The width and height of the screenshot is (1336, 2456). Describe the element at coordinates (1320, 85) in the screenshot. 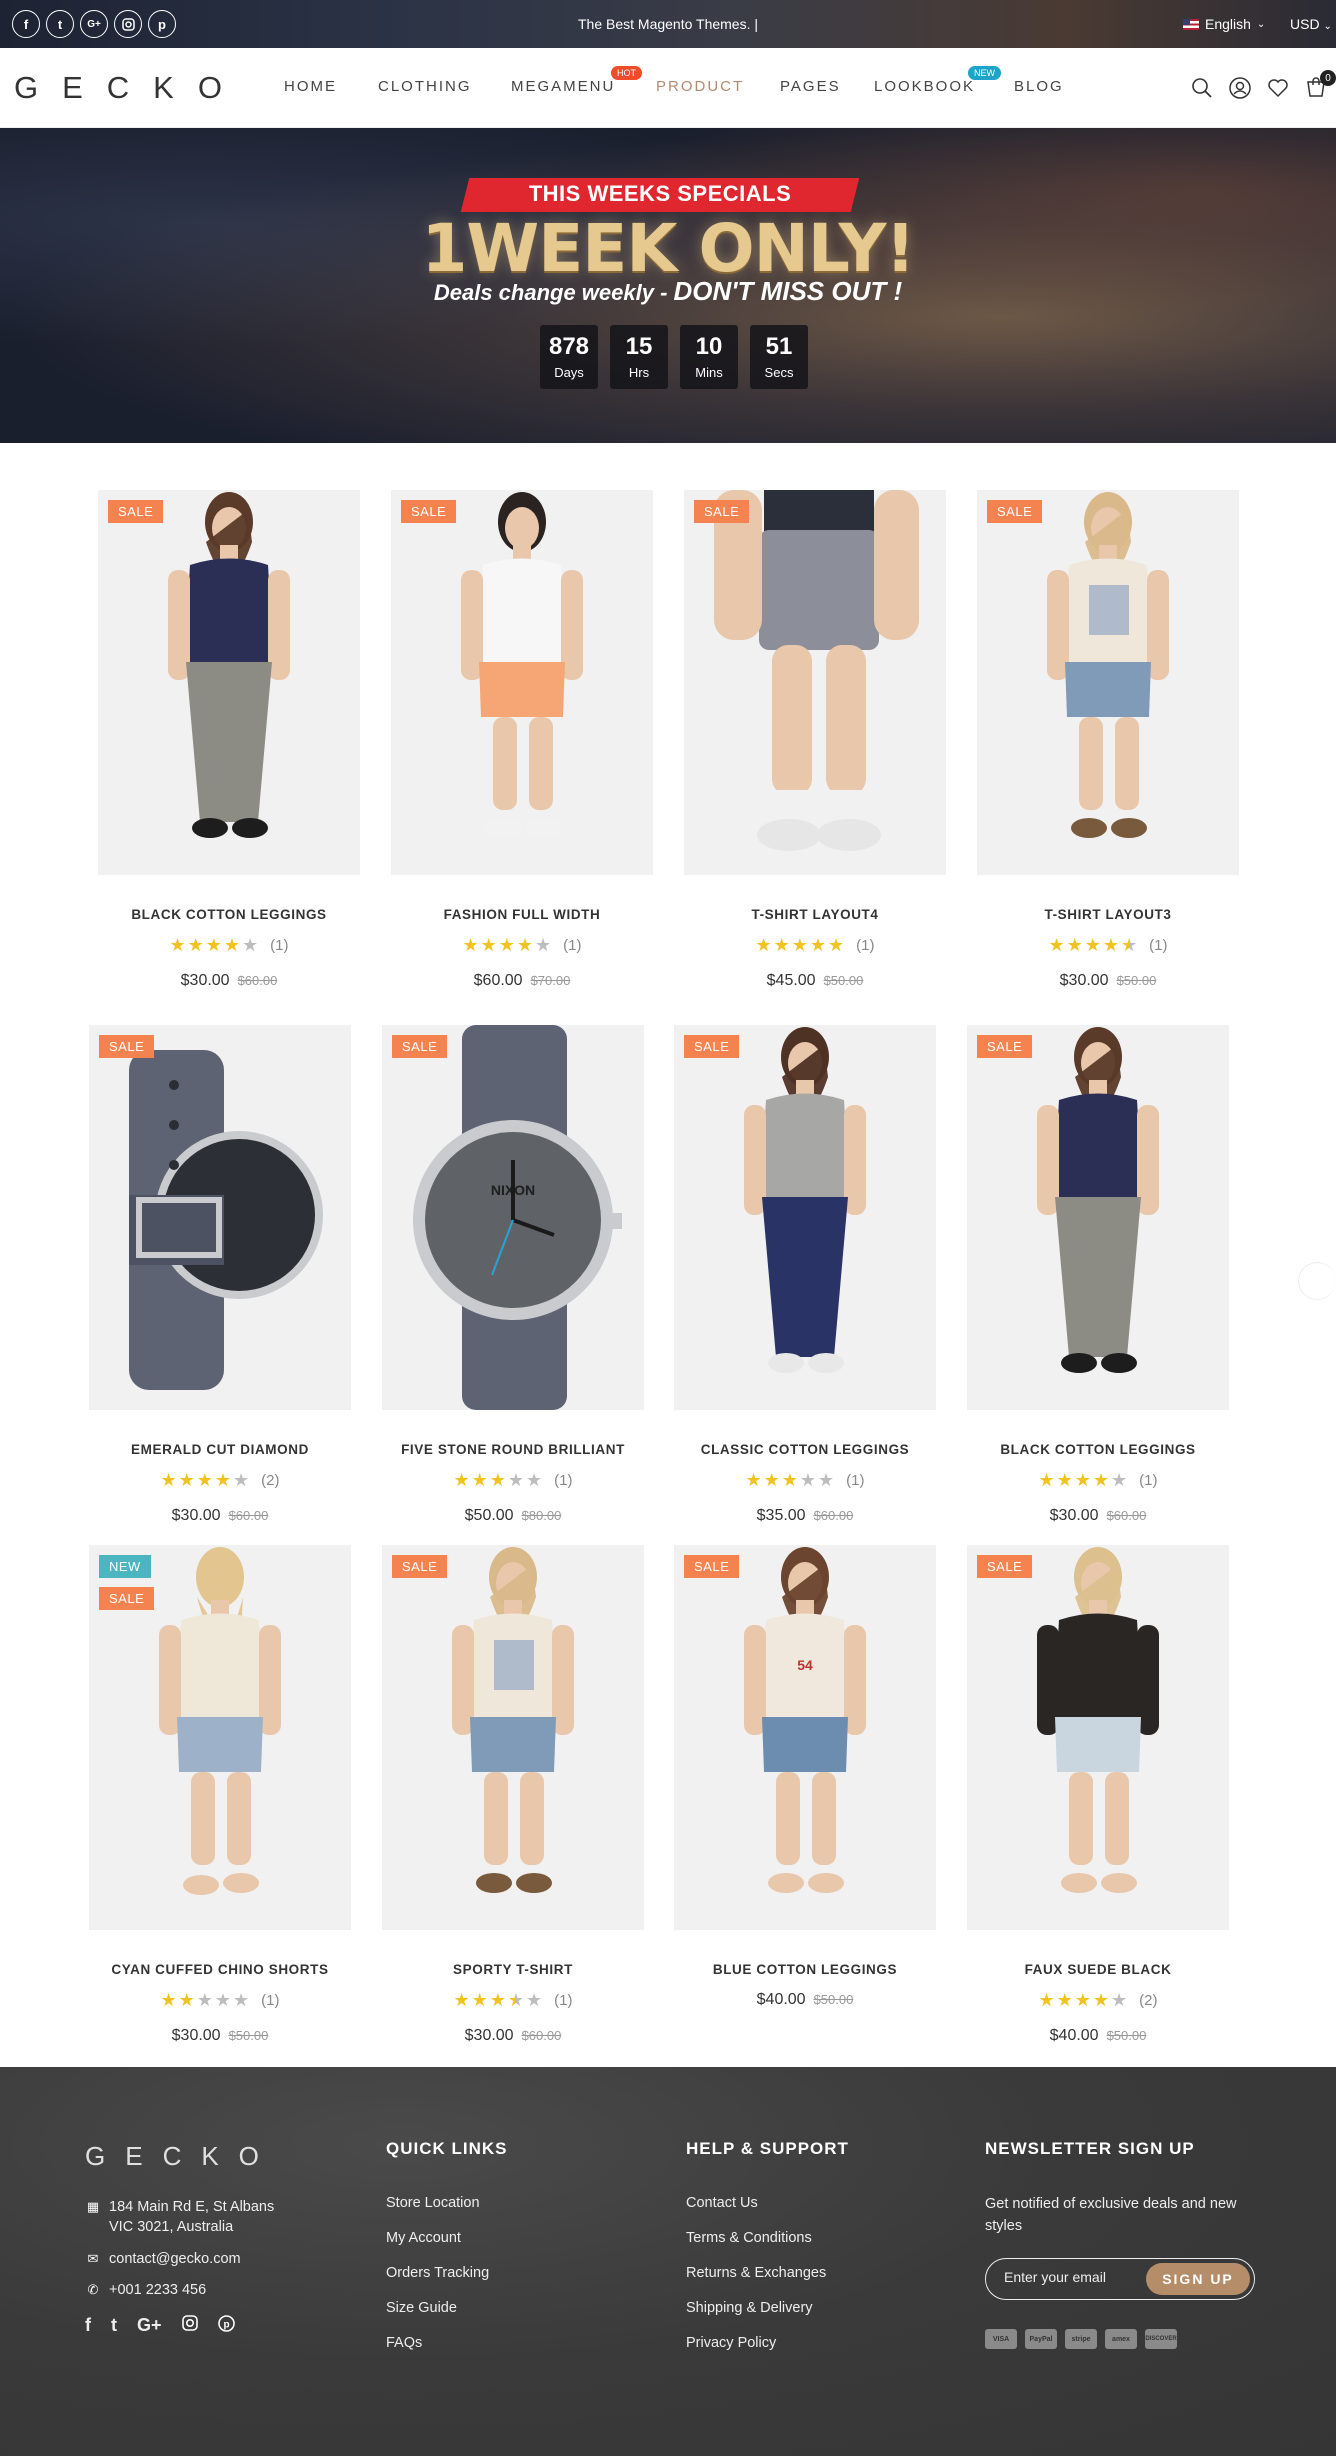

I see `cart-icon: 0` at that location.